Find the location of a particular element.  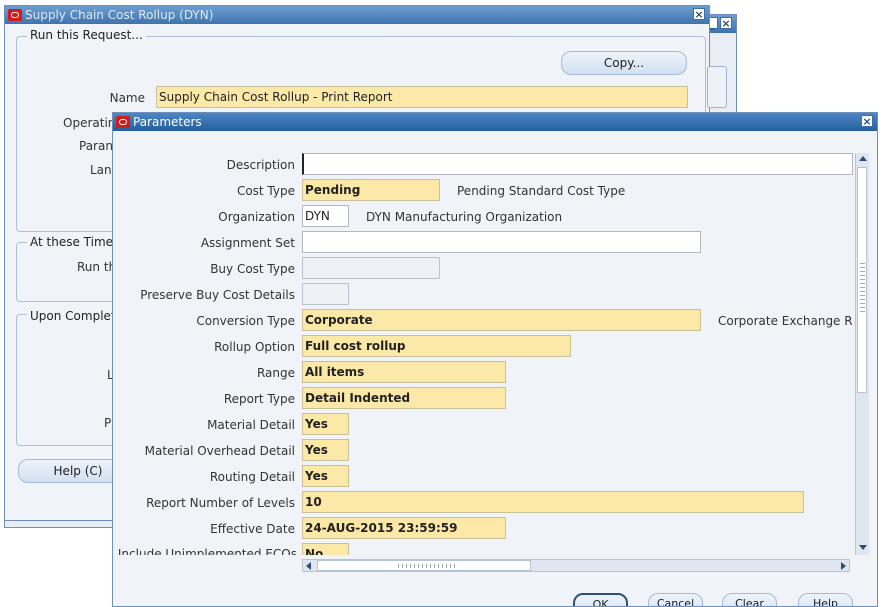

clear-button: Clear is located at coordinates (749, 599).